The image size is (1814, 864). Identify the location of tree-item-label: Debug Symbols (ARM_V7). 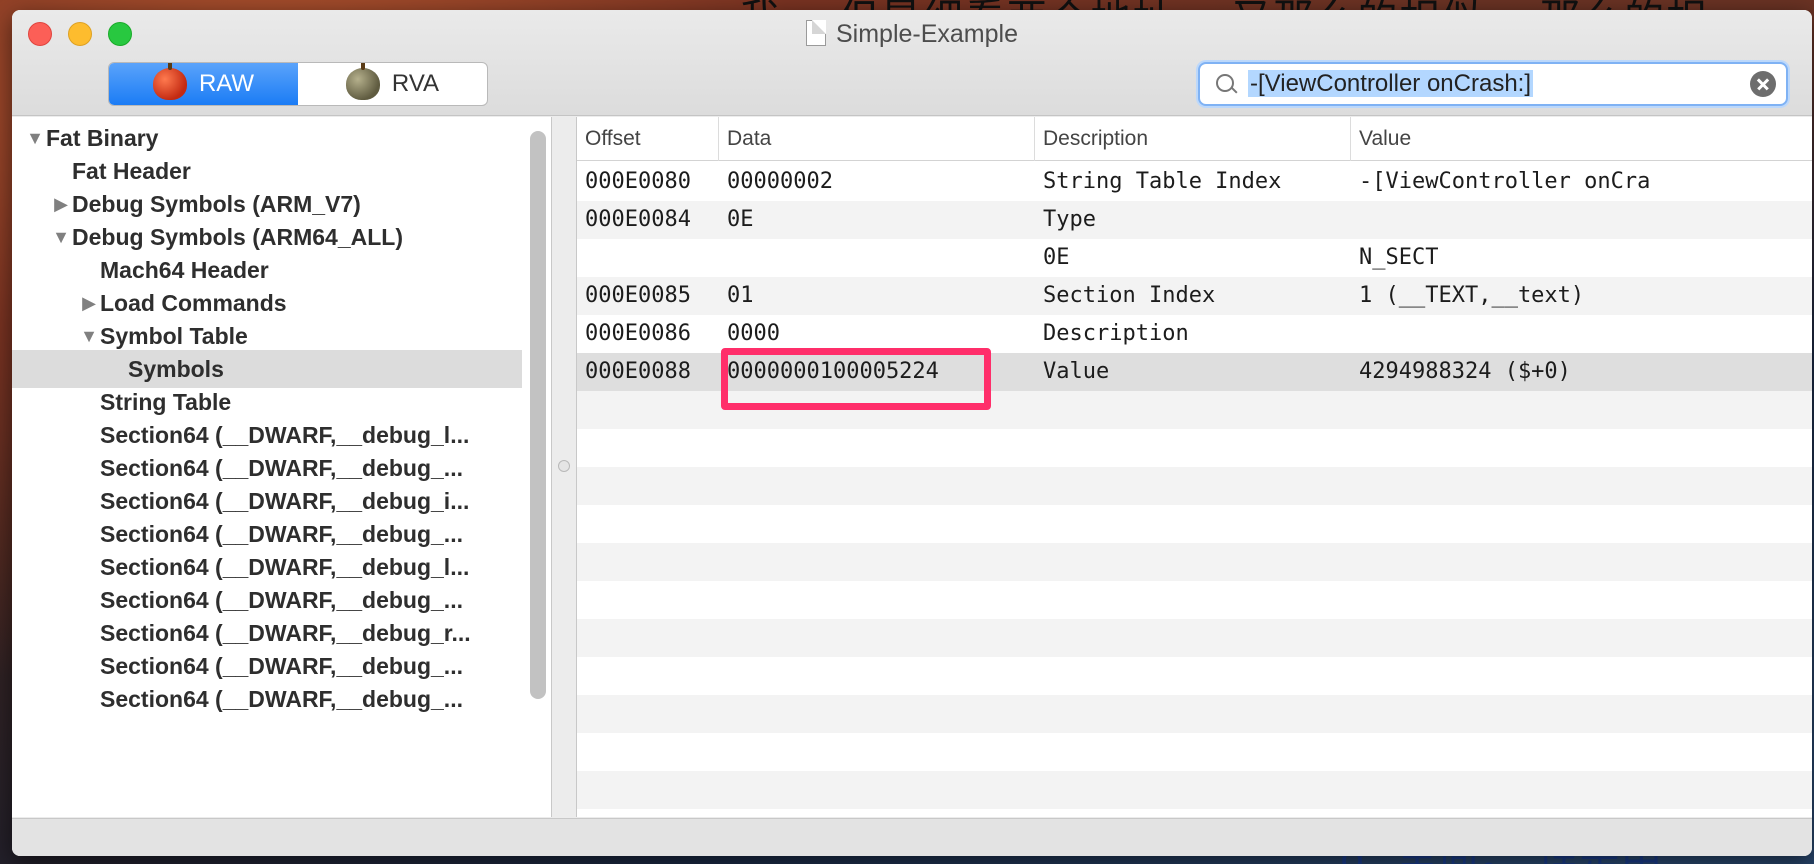
(216, 203).